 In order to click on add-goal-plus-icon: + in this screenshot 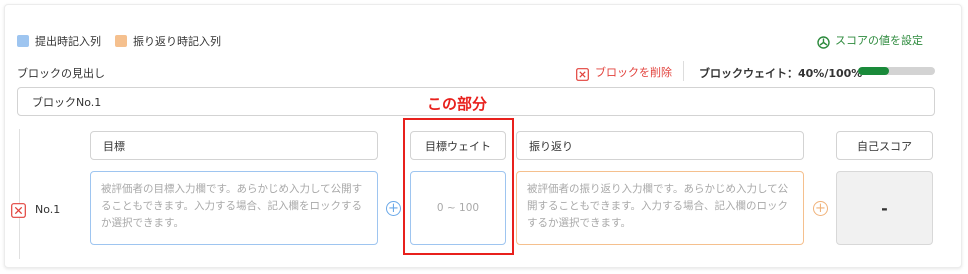, I will do `click(393, 208)`.